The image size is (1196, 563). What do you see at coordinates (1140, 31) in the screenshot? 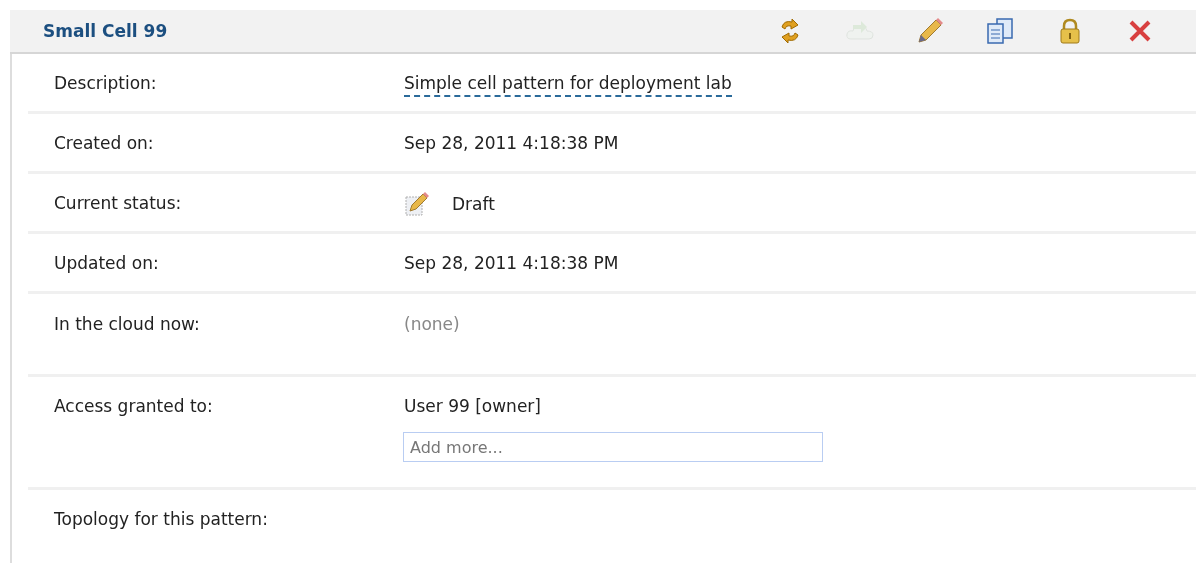
I see `close-icon` at bounding box center [1140, 31].